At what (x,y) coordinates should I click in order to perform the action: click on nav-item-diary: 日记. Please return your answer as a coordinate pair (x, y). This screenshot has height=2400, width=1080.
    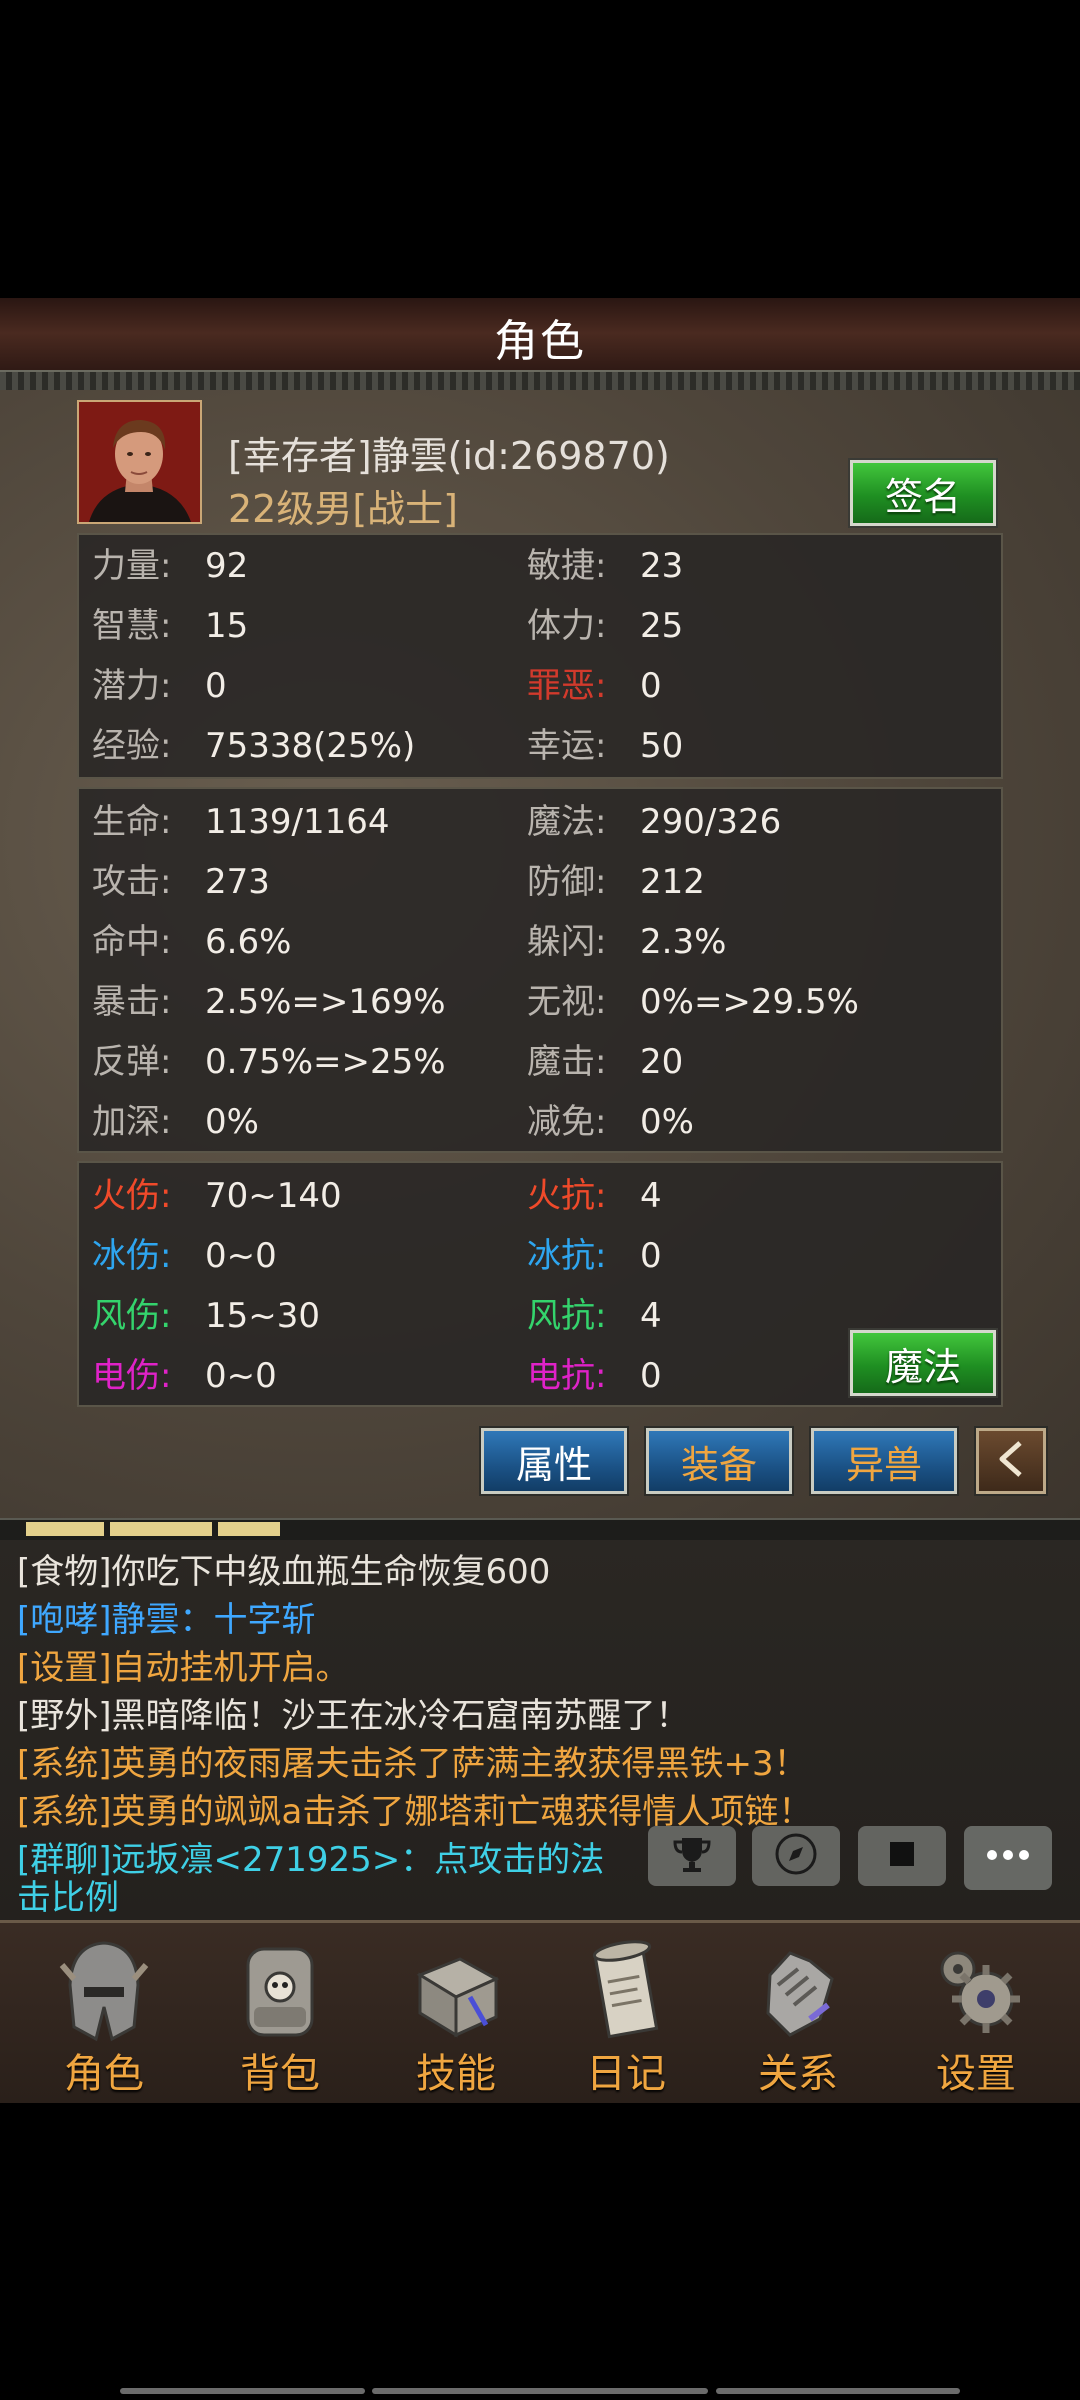
    Looking at the image, I should click on (626, 2013).